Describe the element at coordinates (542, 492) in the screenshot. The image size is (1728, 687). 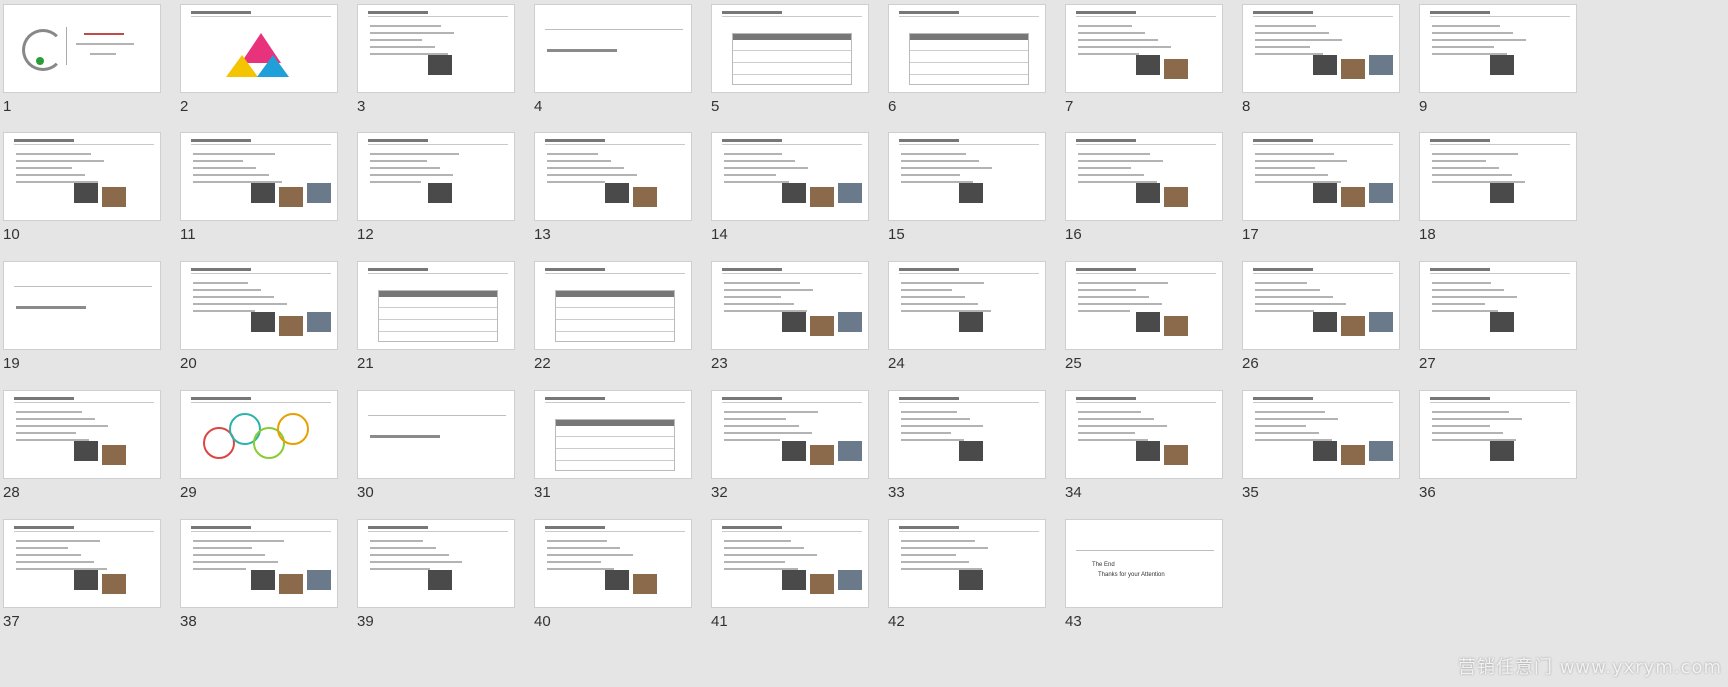
I see `slide-number: 31` at that location.